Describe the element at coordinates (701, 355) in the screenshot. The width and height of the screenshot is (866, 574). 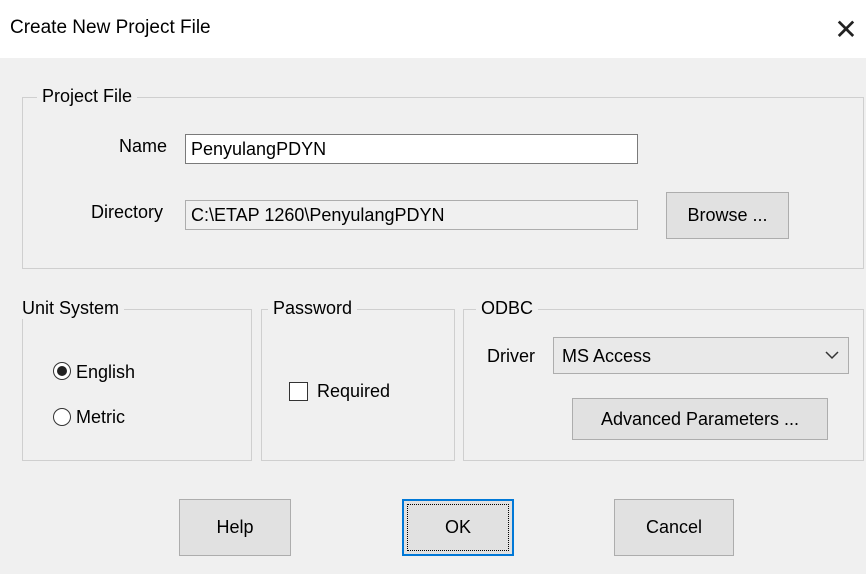
I see `driver-dropdown: MS Access` at that location.